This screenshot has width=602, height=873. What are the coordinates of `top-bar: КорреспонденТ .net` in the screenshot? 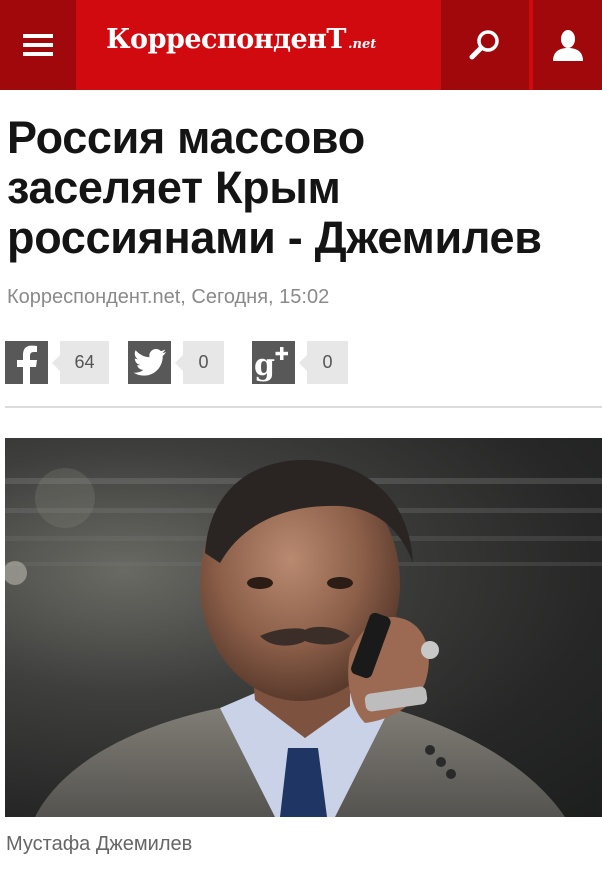 It's located at (301, 45).